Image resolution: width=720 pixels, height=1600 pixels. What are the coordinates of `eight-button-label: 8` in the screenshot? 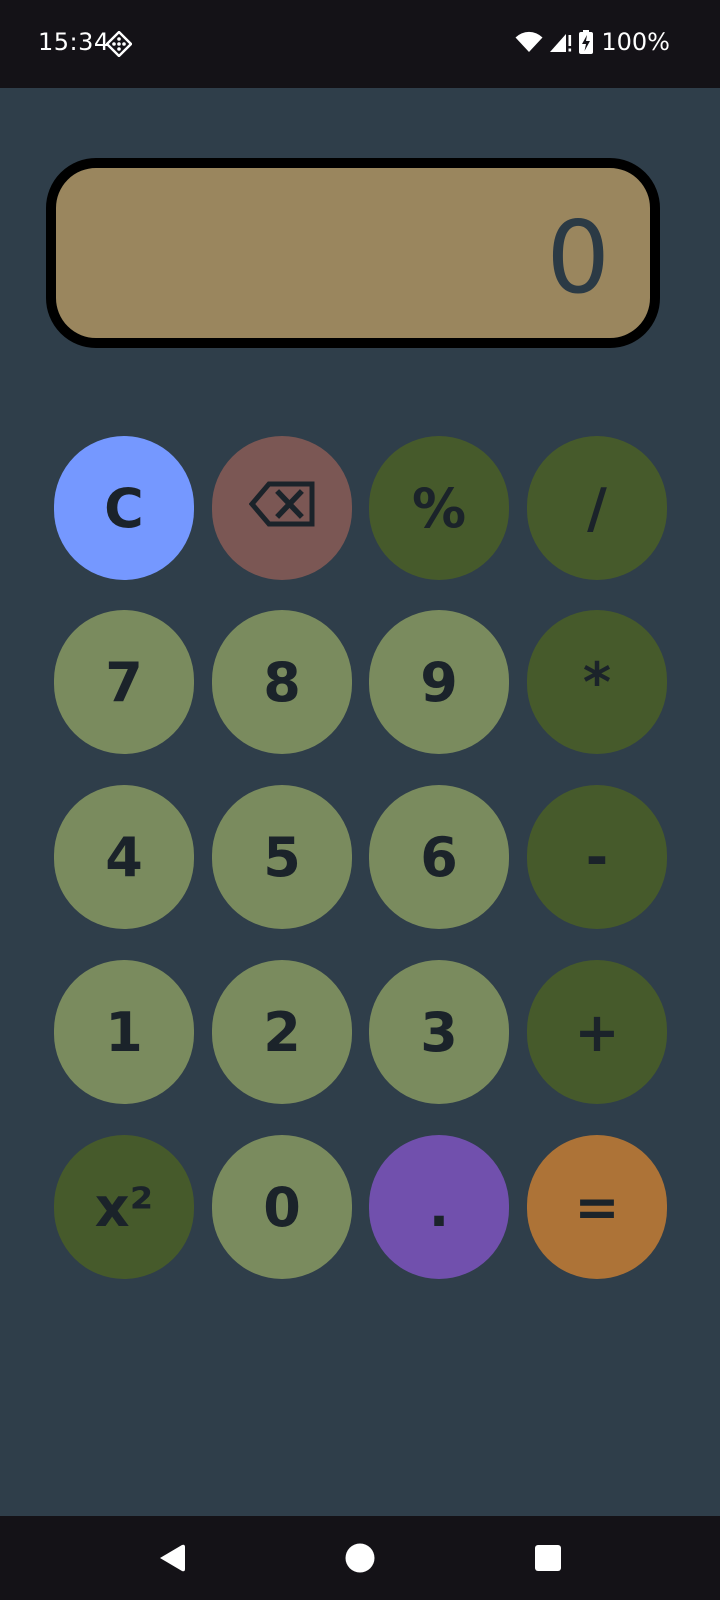 It's located at (282, 682).